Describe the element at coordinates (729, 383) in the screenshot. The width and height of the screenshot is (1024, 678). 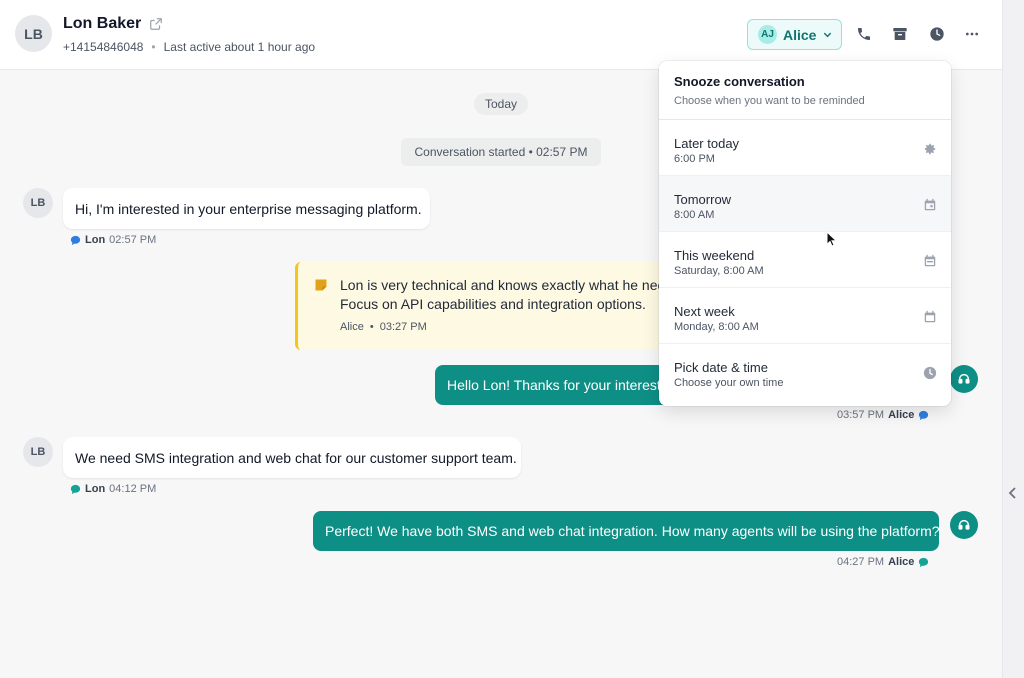
I see `snooze-option-time: Choose your own time` at that location.